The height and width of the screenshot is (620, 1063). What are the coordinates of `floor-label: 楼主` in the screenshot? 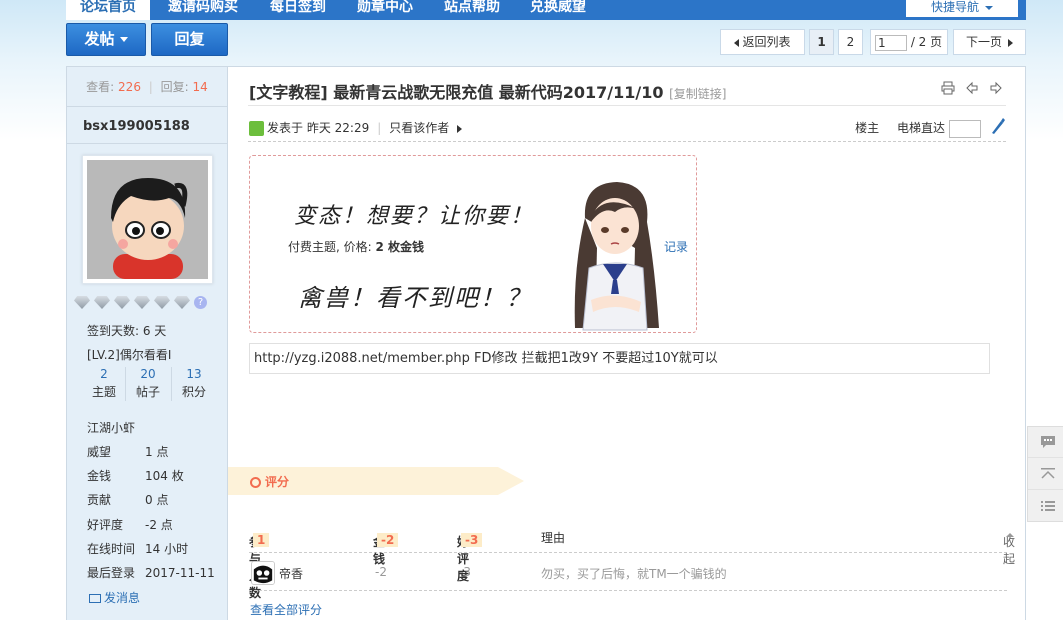 It's located at (867, 128).